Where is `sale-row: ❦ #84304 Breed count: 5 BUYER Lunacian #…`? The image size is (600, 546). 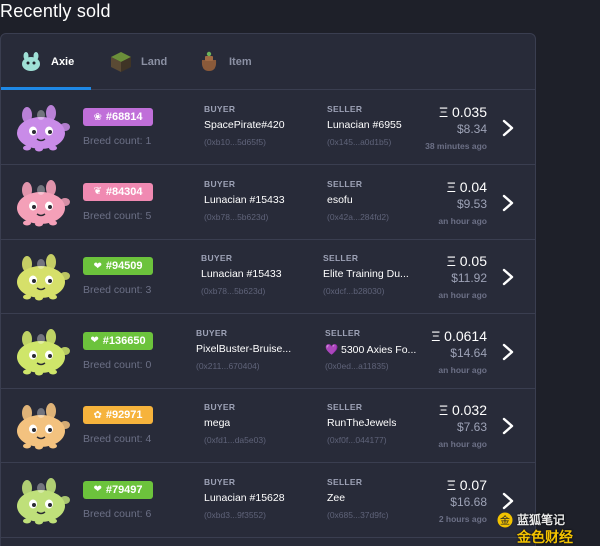 sale-row: ❦ #84304 Breed count: 5 BUYER Lunacian #… is located at coordinates (268, 203).